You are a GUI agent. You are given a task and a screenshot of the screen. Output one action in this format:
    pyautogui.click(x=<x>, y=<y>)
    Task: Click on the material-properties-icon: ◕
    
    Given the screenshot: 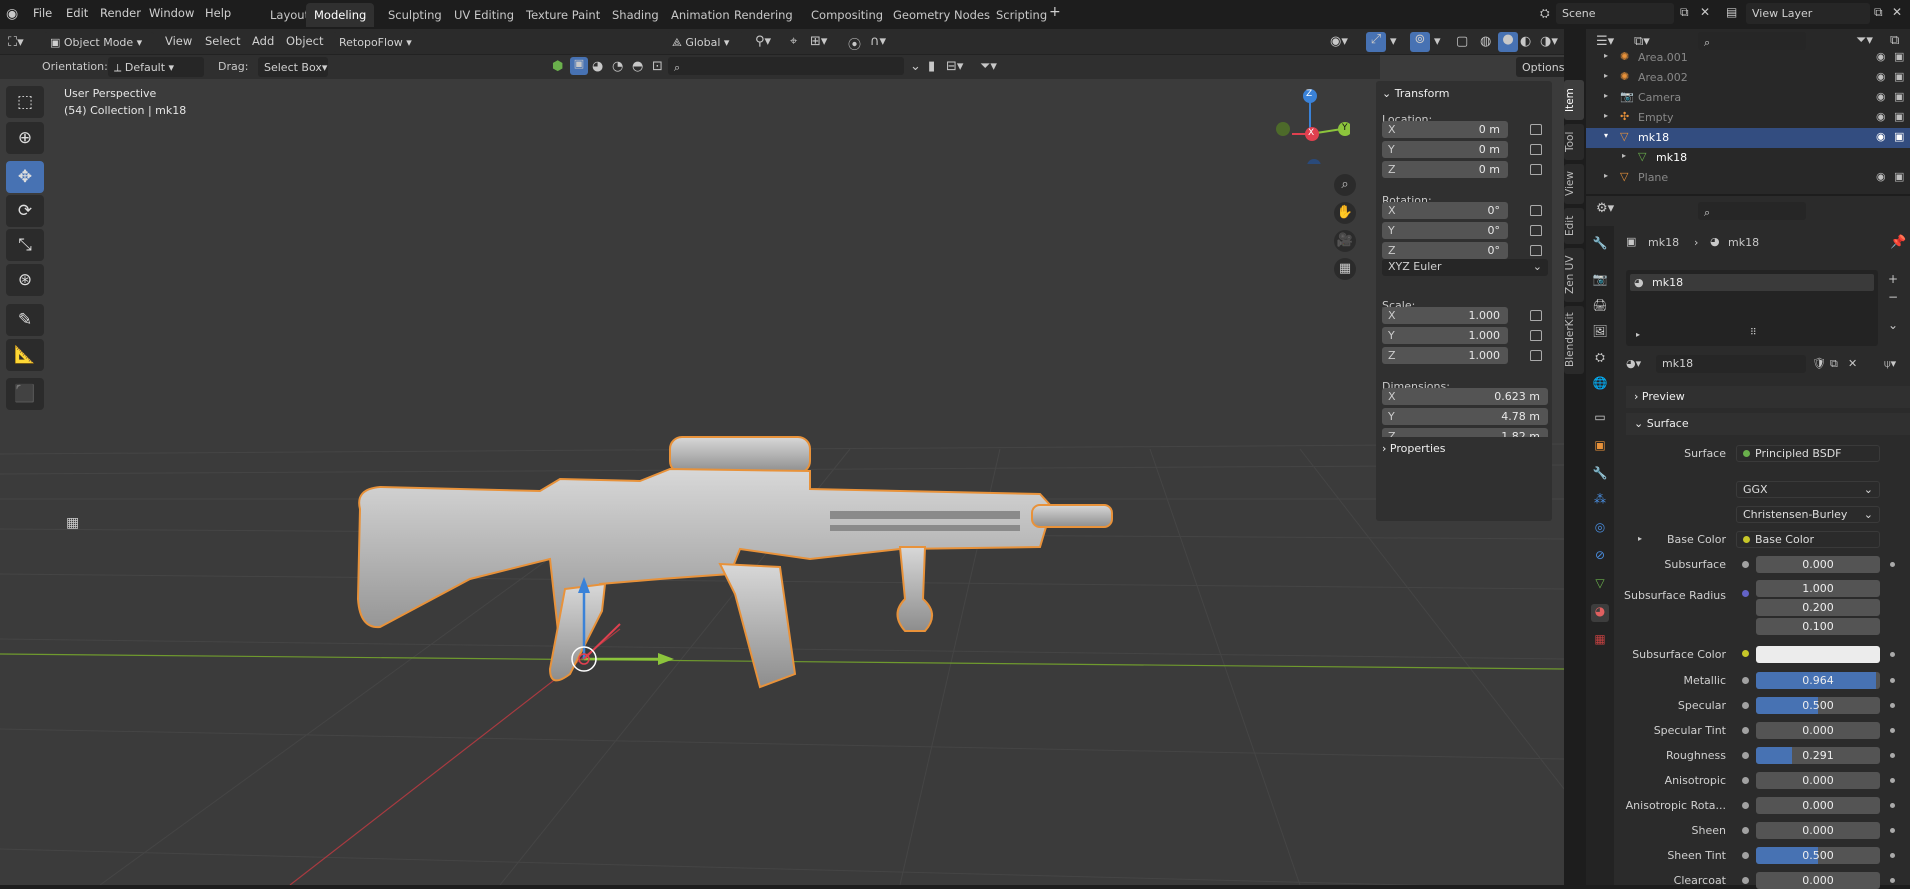 What is the action you would take?
    pyautogui.click(x=1600, y=613)
    